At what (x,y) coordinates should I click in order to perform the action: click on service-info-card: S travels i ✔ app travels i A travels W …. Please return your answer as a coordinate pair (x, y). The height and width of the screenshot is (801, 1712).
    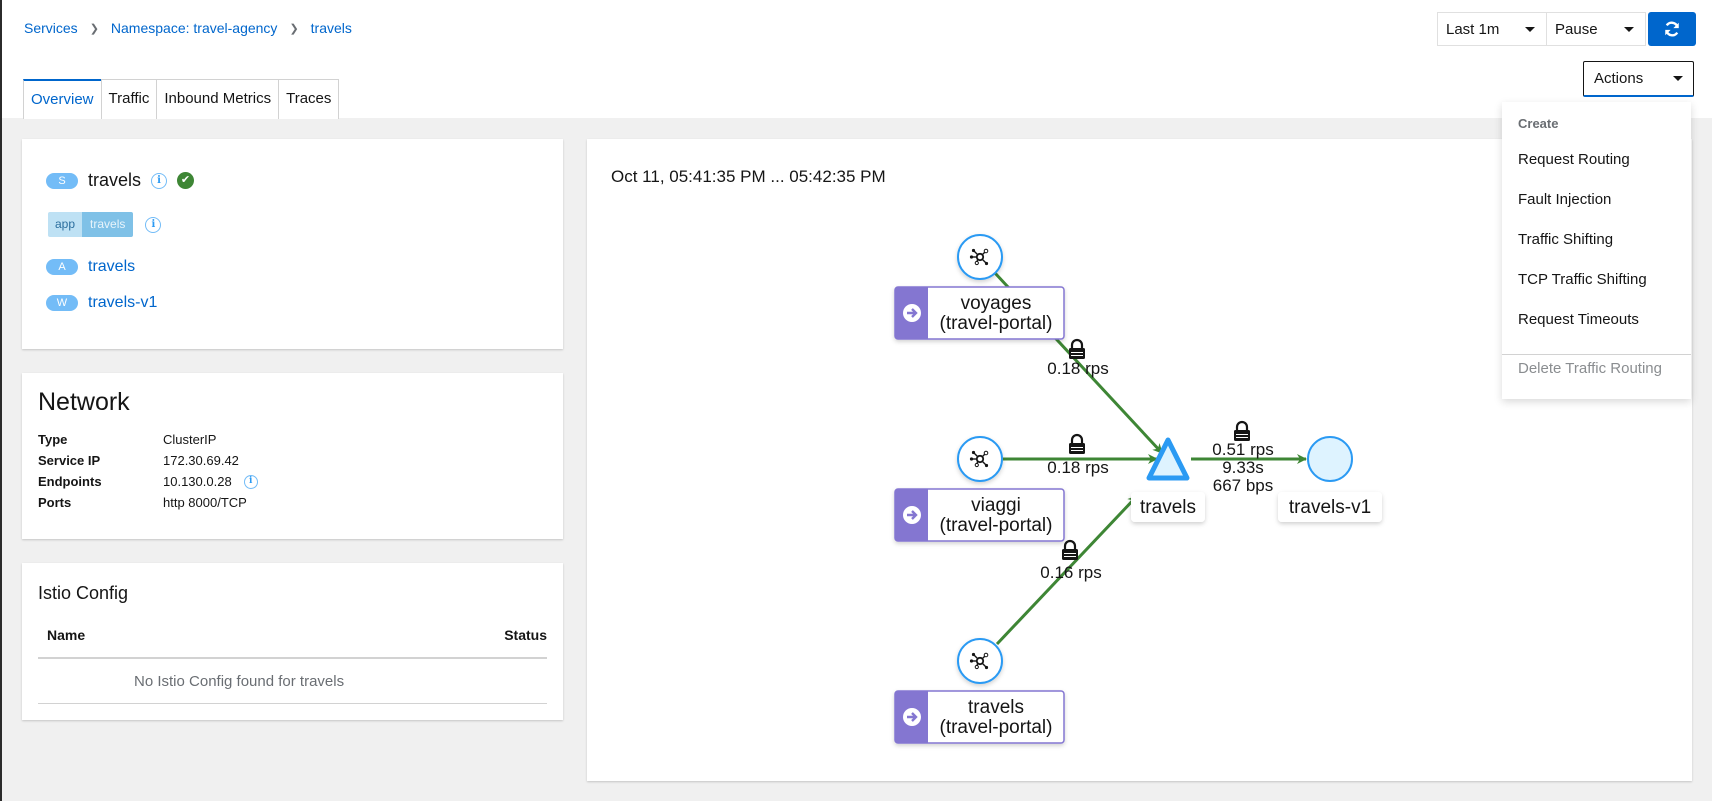
    Looking at the image, I should click on (292, 244).